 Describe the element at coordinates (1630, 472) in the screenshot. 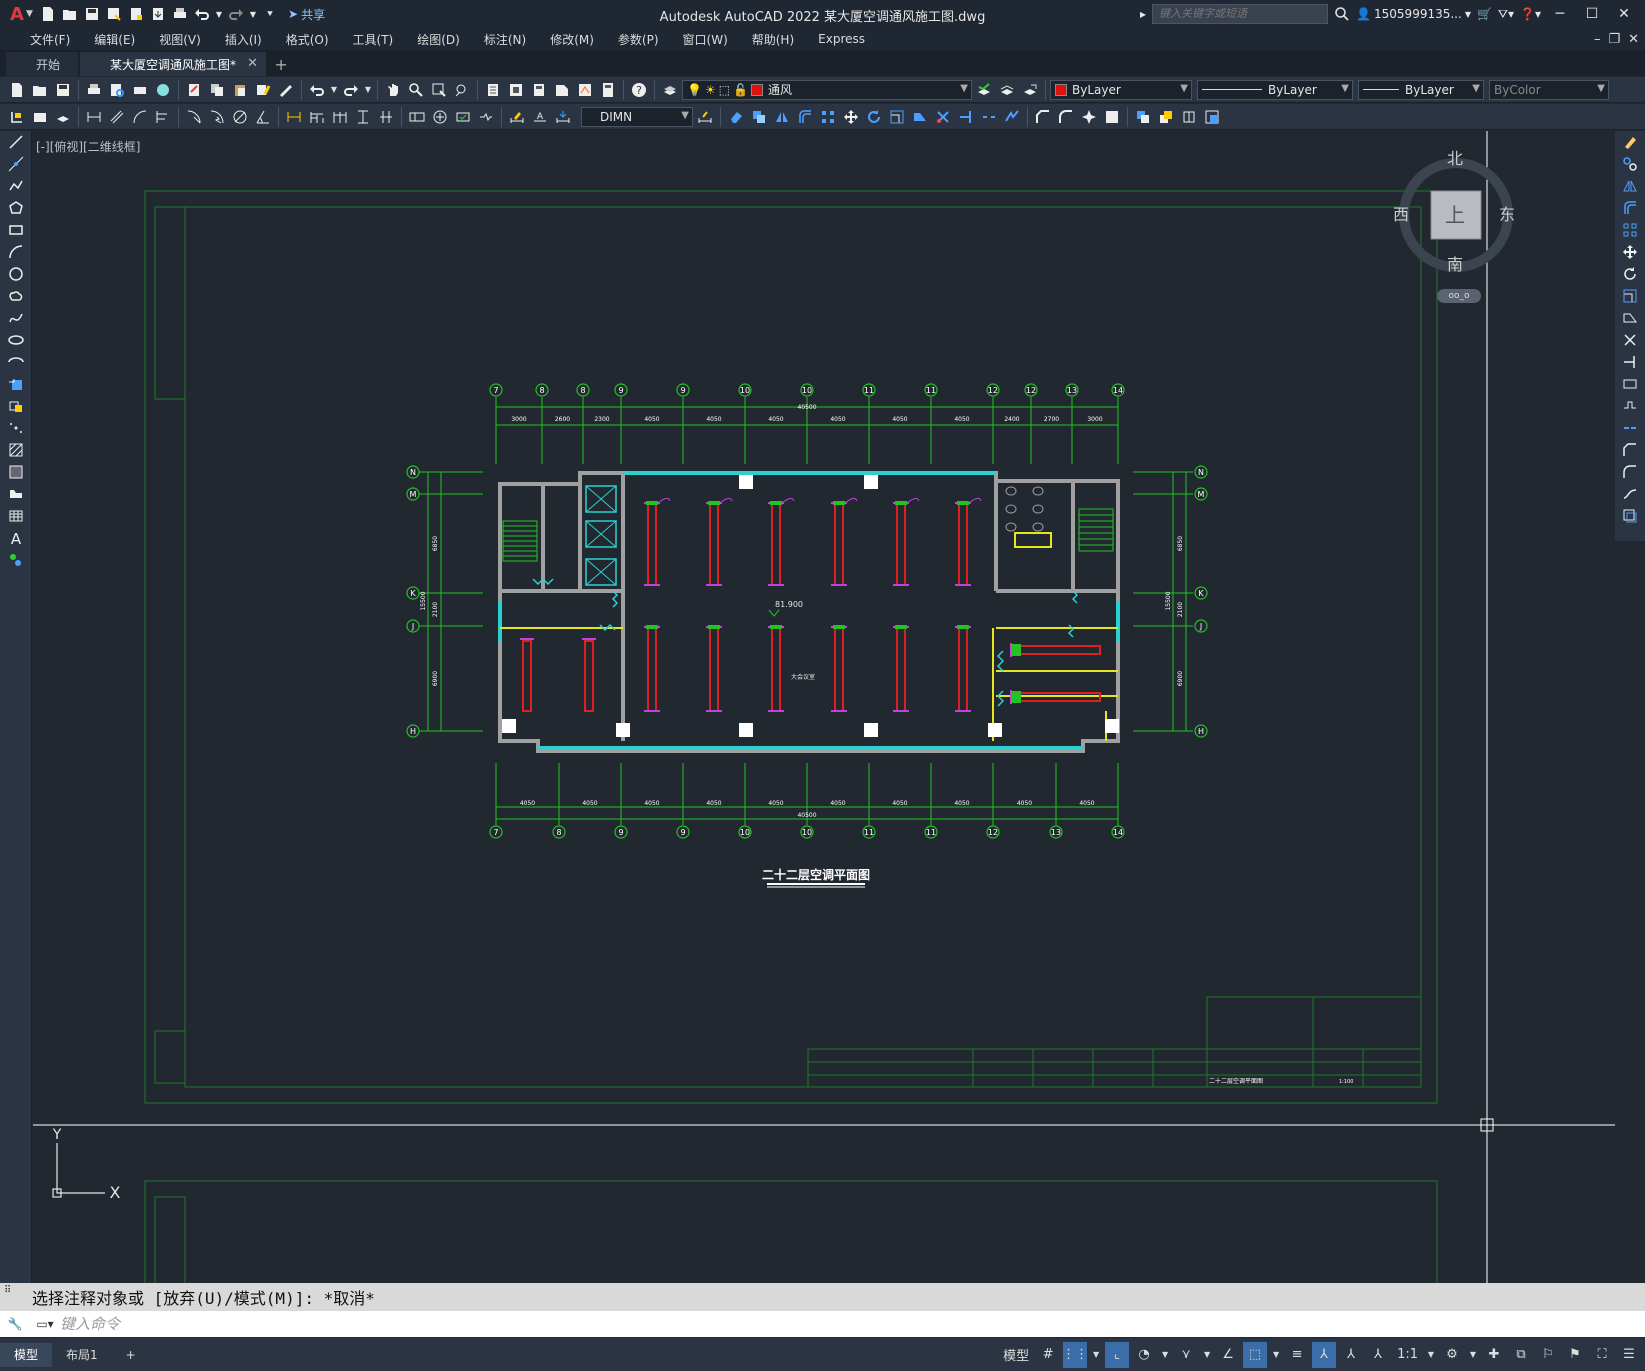

I see `fillet-icon` at that location.